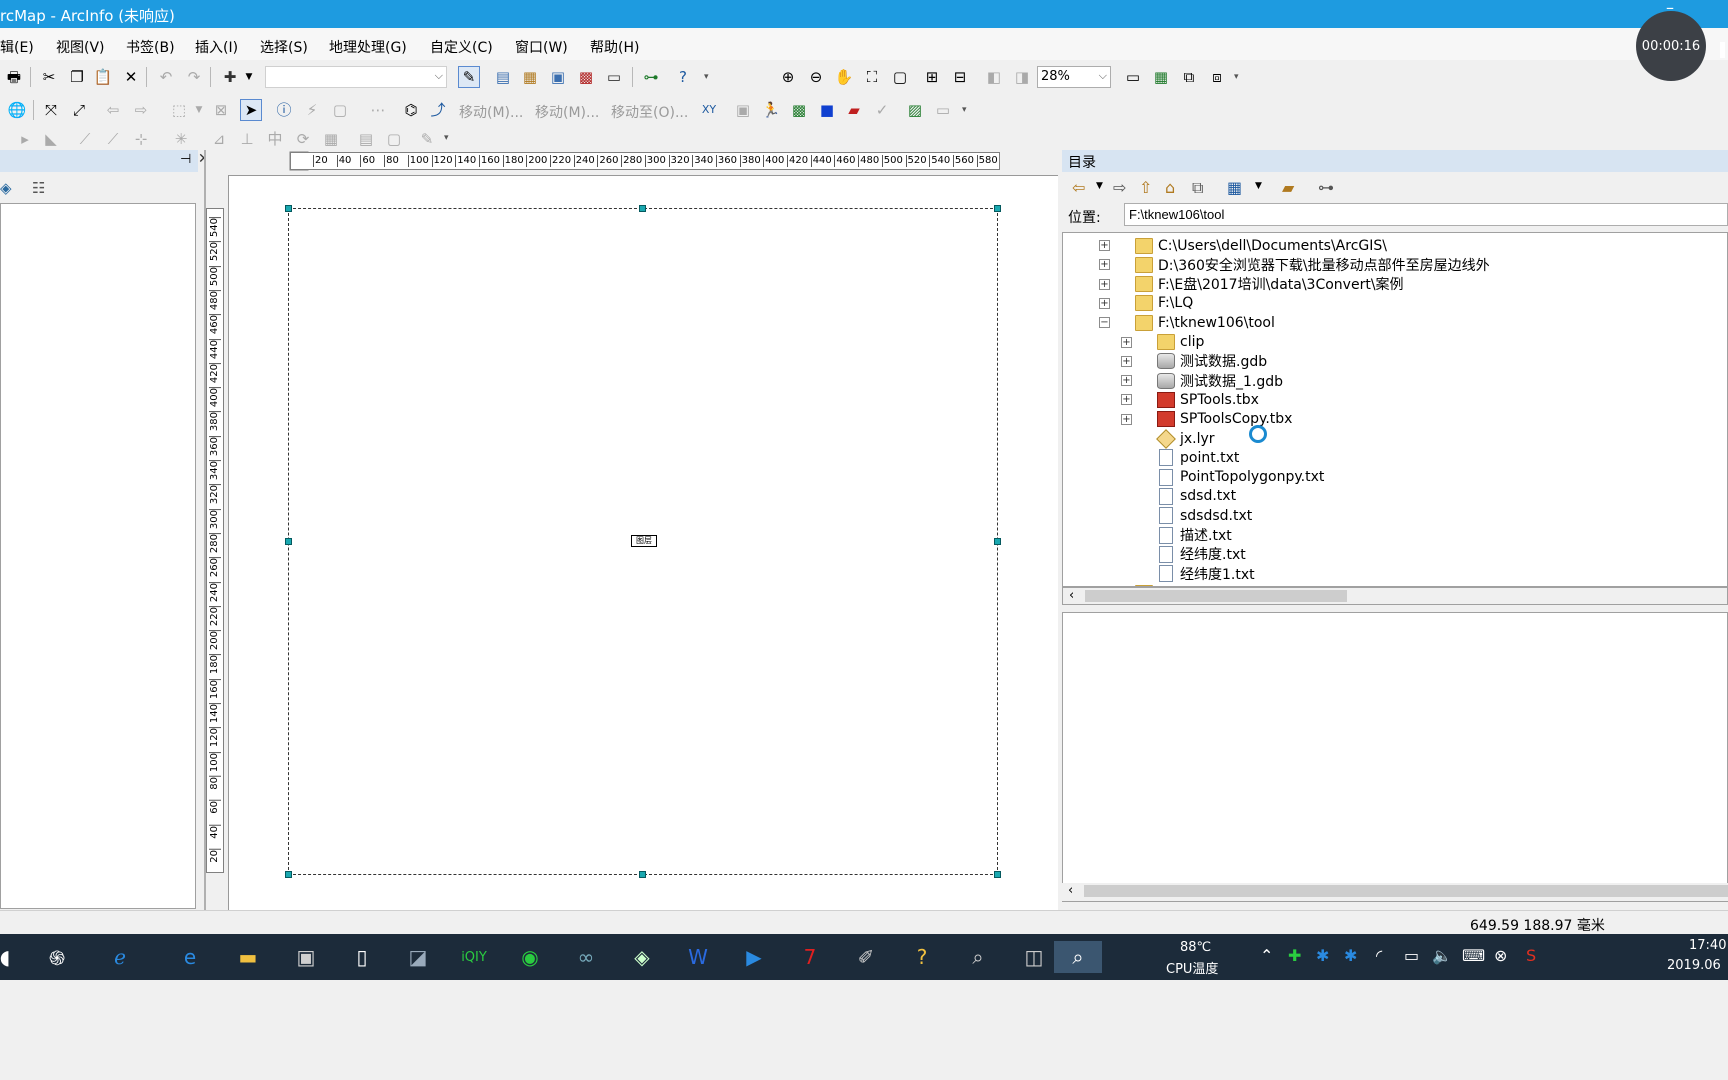  Describe the element at coordinates (1322, 955) in the screenshot. I see `tray-bluetooth-icon: ✱` at that location.